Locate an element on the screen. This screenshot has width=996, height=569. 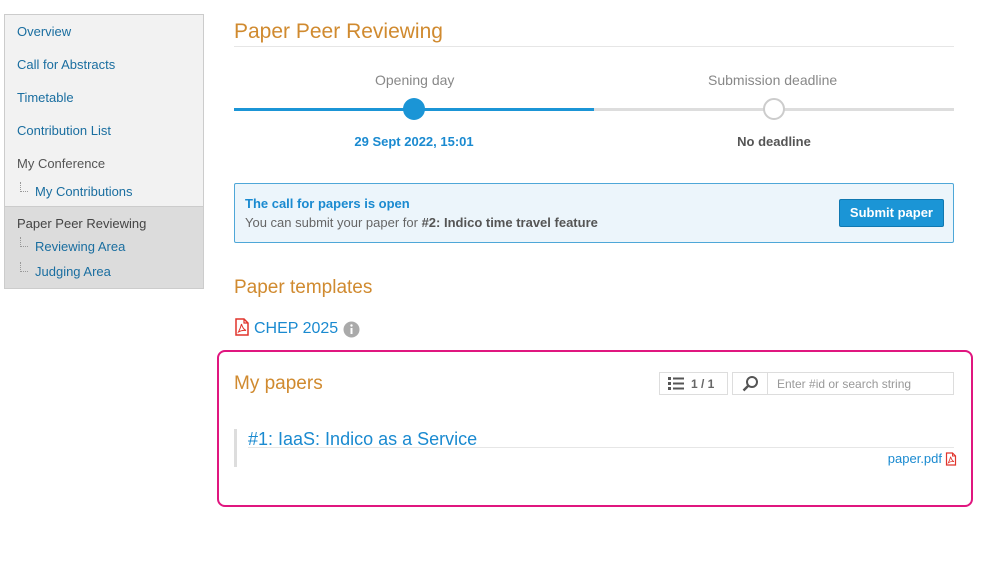
paper-search is located at coordinates (843, 383).